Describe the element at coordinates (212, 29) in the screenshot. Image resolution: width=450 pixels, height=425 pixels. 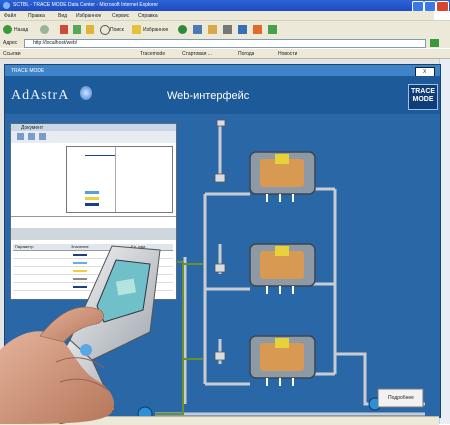
I see `mail-icon` at that location.